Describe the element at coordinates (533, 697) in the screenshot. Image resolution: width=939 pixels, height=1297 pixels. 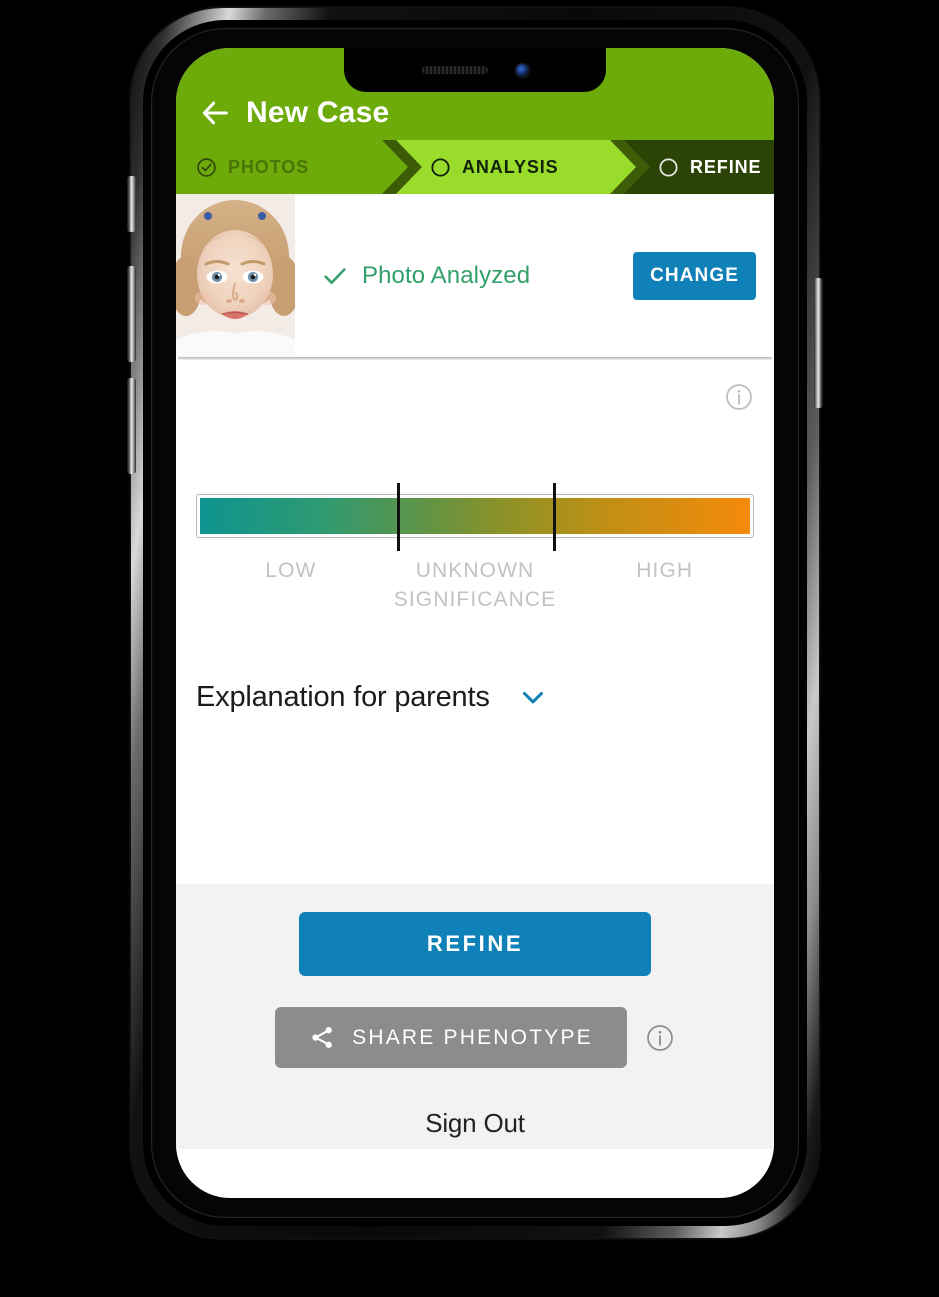
I see `chevron-down-icon` at that location.